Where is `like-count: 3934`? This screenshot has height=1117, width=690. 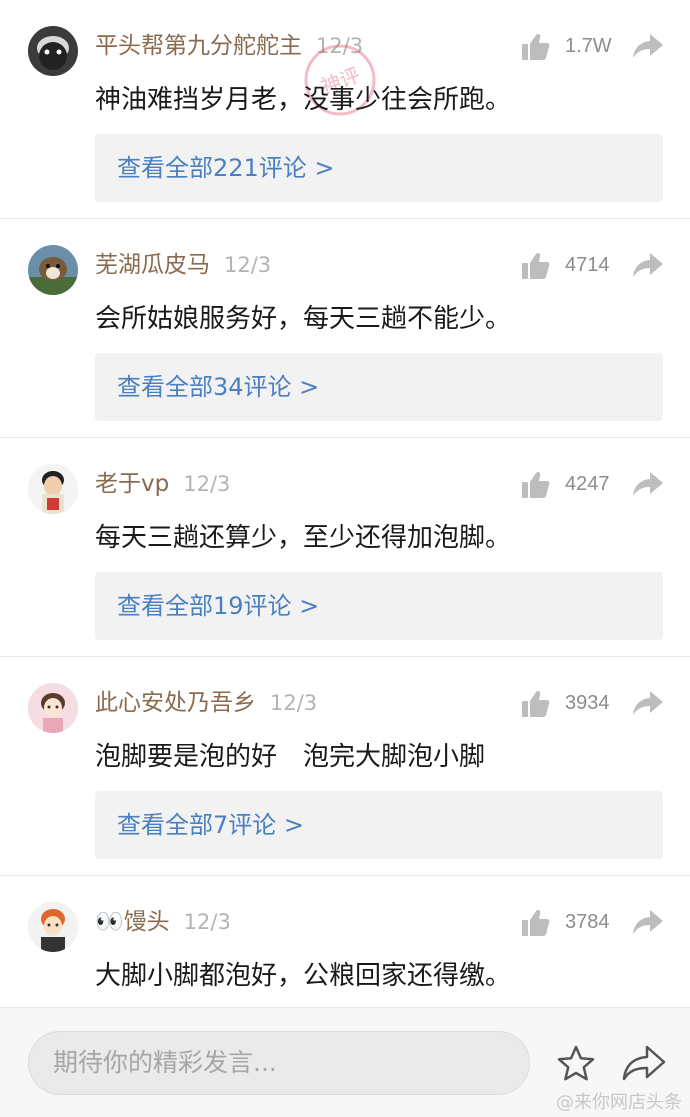 like-count: 3934 is located at coordinates (587, 703).